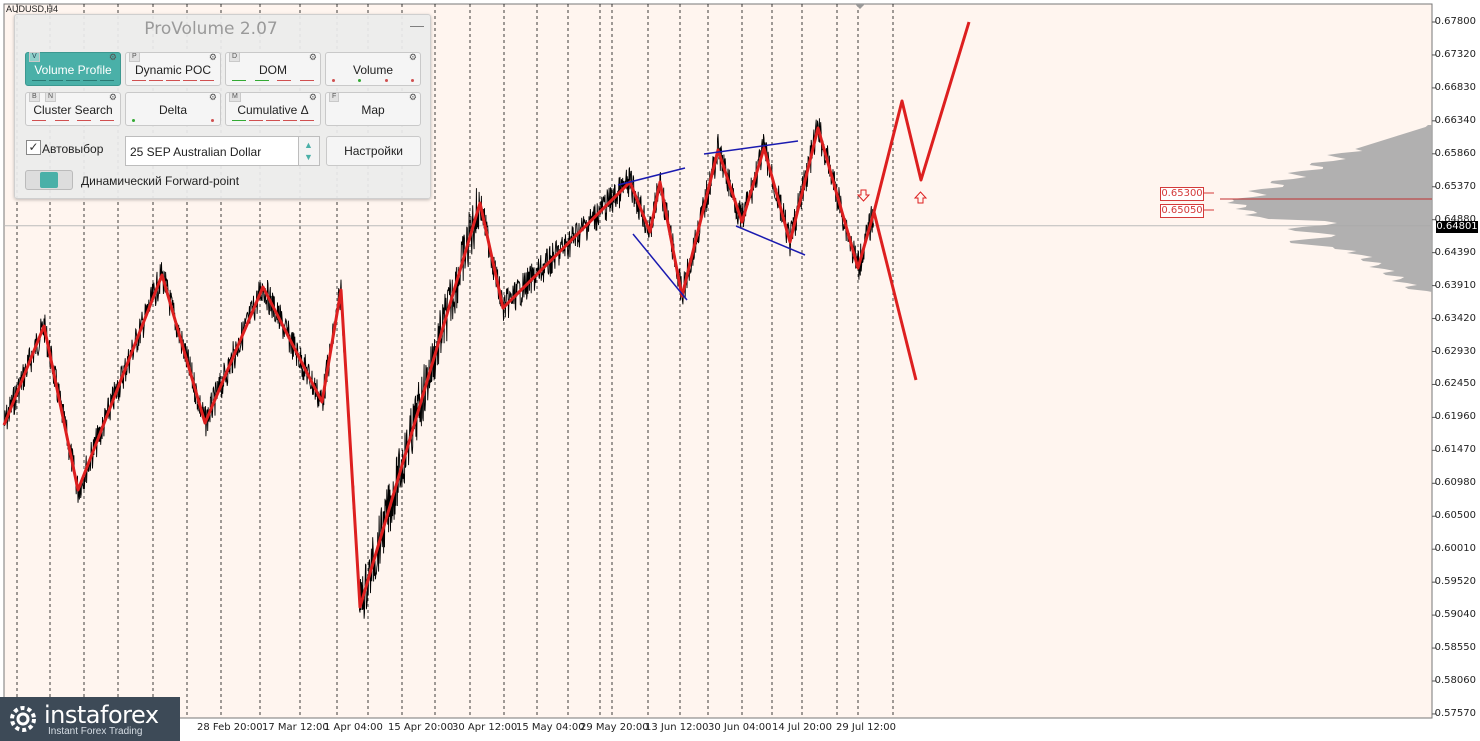 The image size is (1480, 741). Describe the element at coordinates (1455, 318) in the screenshot. I see `price-level-label: 0.63420` at that location.